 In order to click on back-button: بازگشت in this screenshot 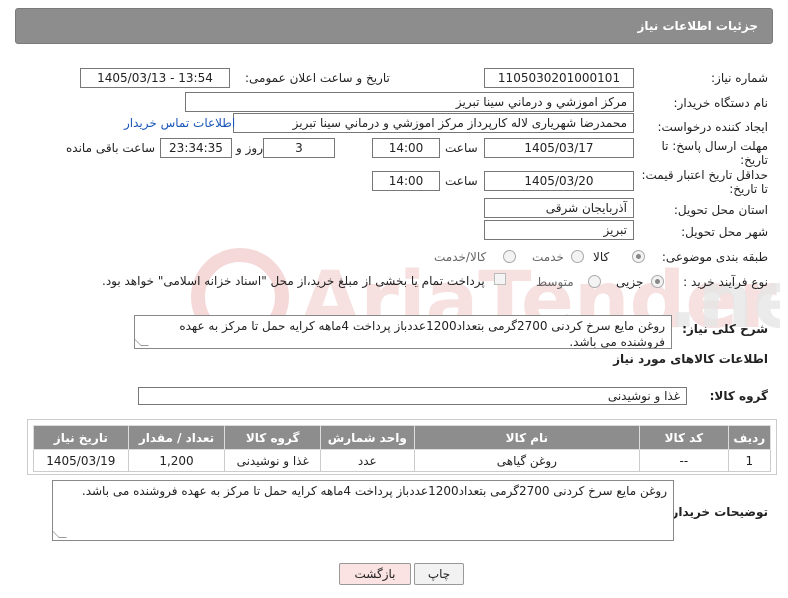, I will do `click(375, 574)`.